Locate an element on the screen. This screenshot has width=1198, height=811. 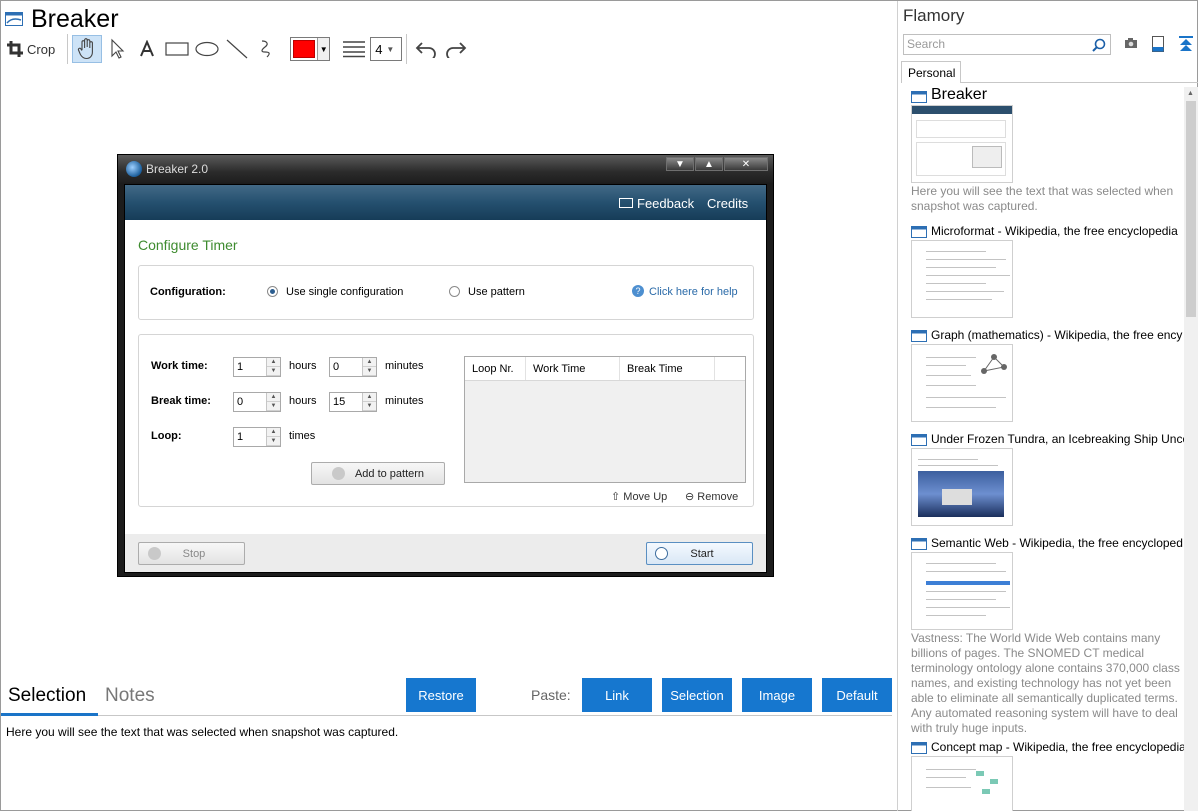
help-link: Click here for help is located at coordinates (693, 292).